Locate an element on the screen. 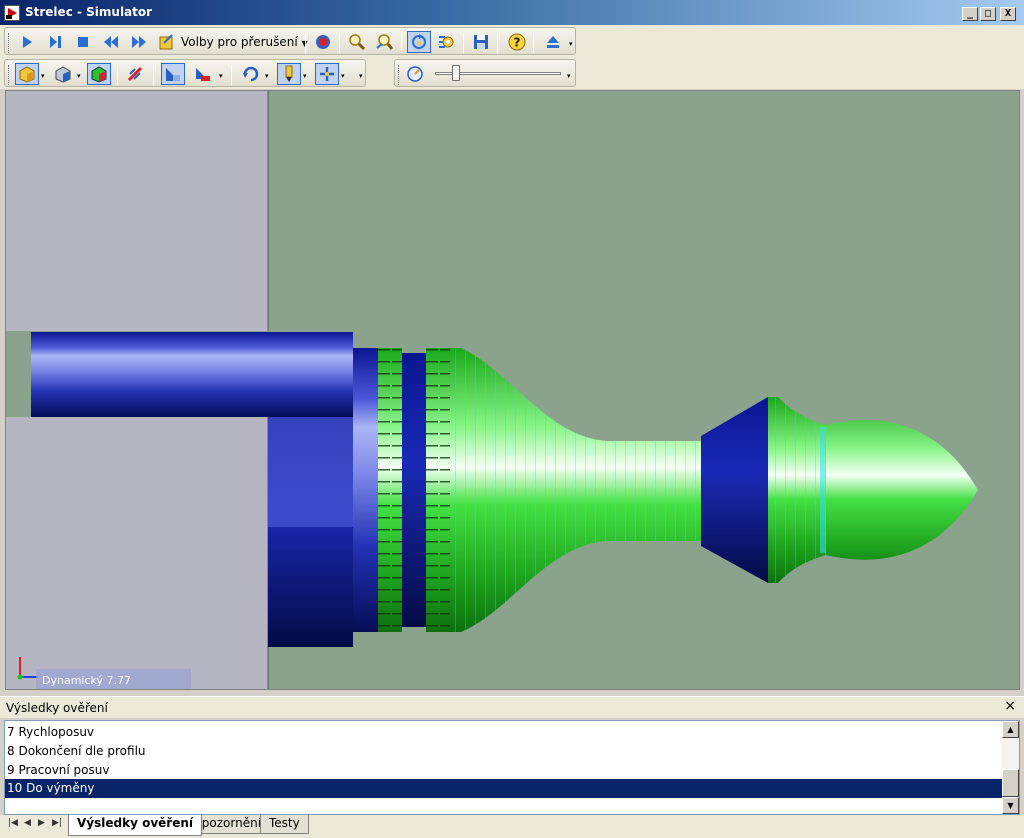 The image size is (1024, 838). part-shoulder is located at coordinates (365, 490).